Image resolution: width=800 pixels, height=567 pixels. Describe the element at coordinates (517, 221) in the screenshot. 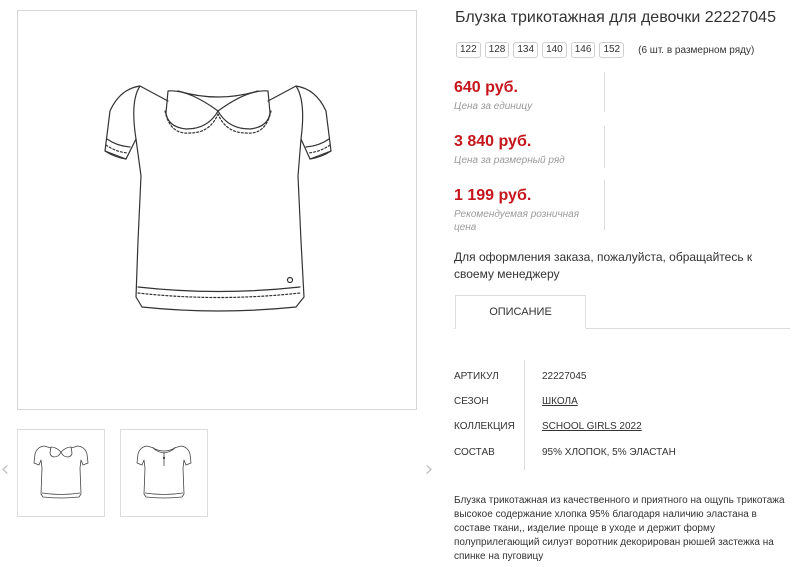

I see `retail-price-label: Рекомендуемая розничная цена` at that location.